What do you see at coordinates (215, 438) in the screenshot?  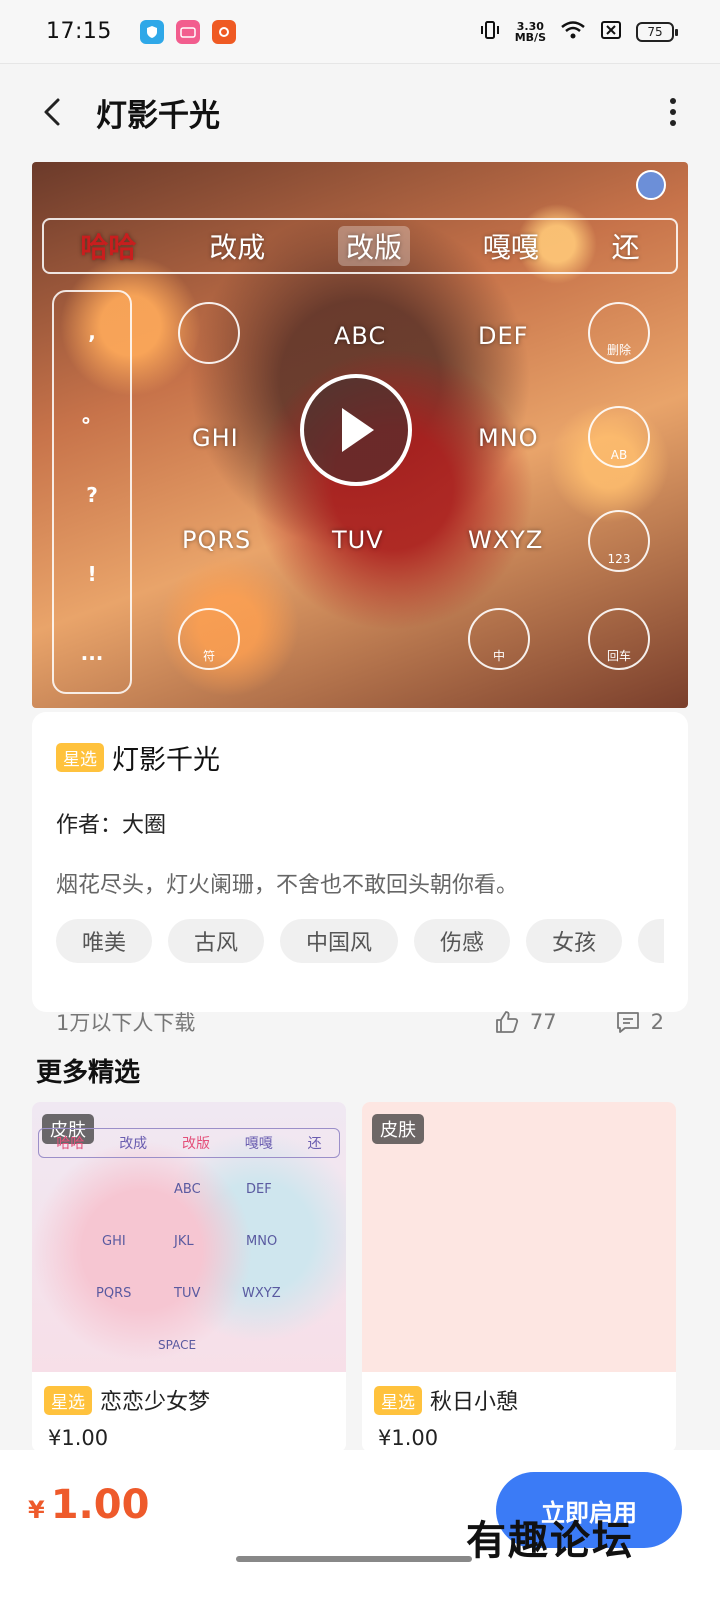 I see `key-ghi: GHI` at bounding box center [215, 438].